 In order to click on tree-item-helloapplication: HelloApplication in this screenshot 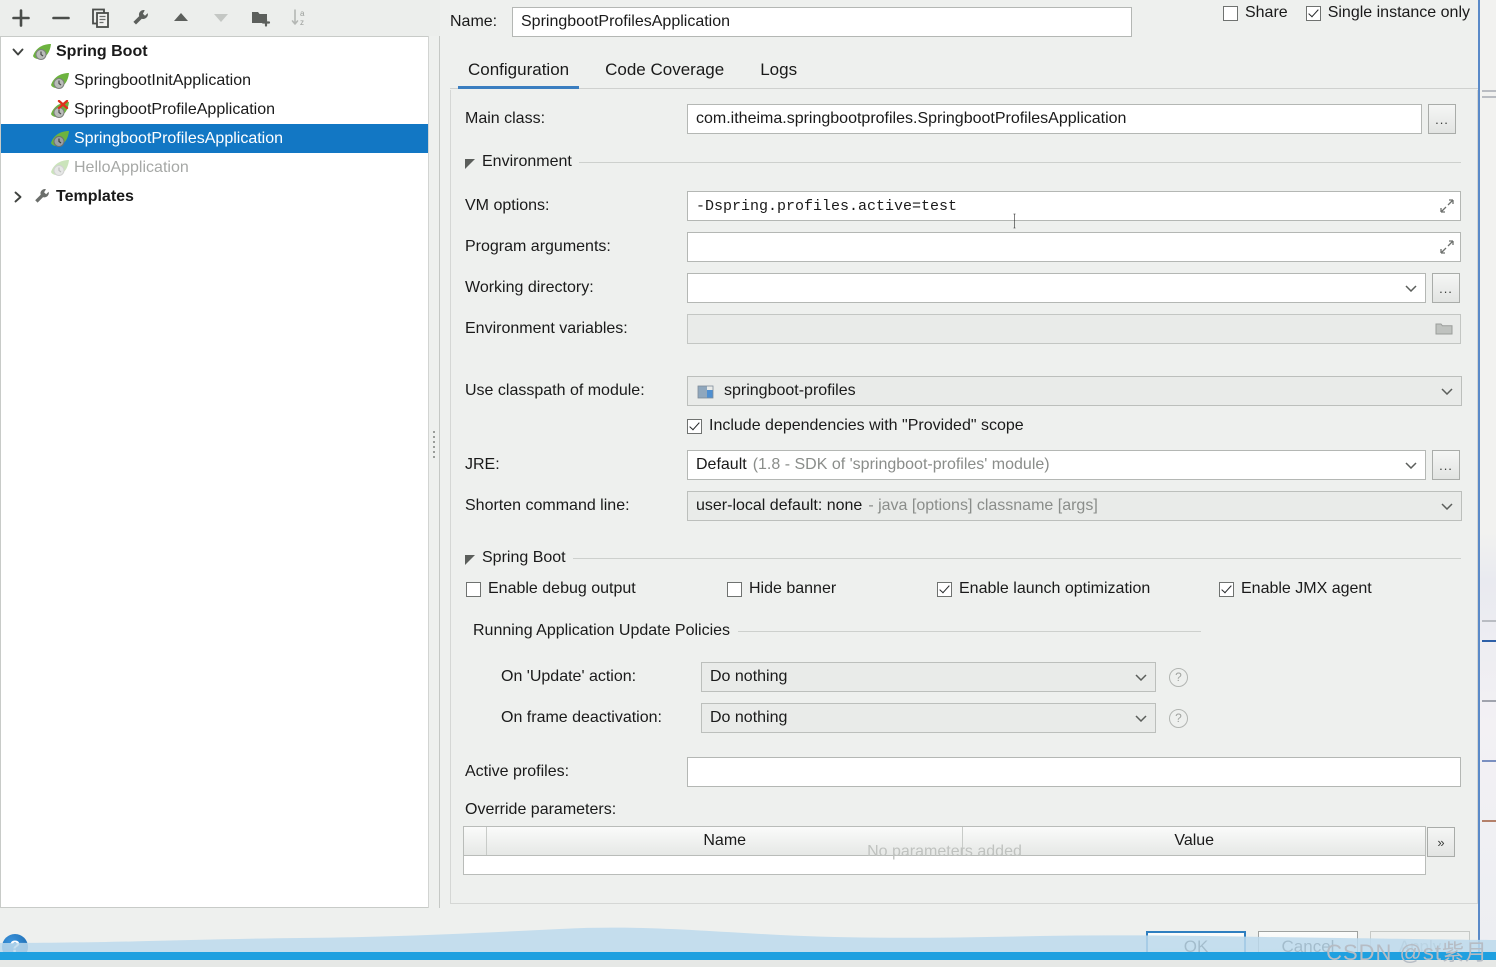, I will do `click(214, 167)`.